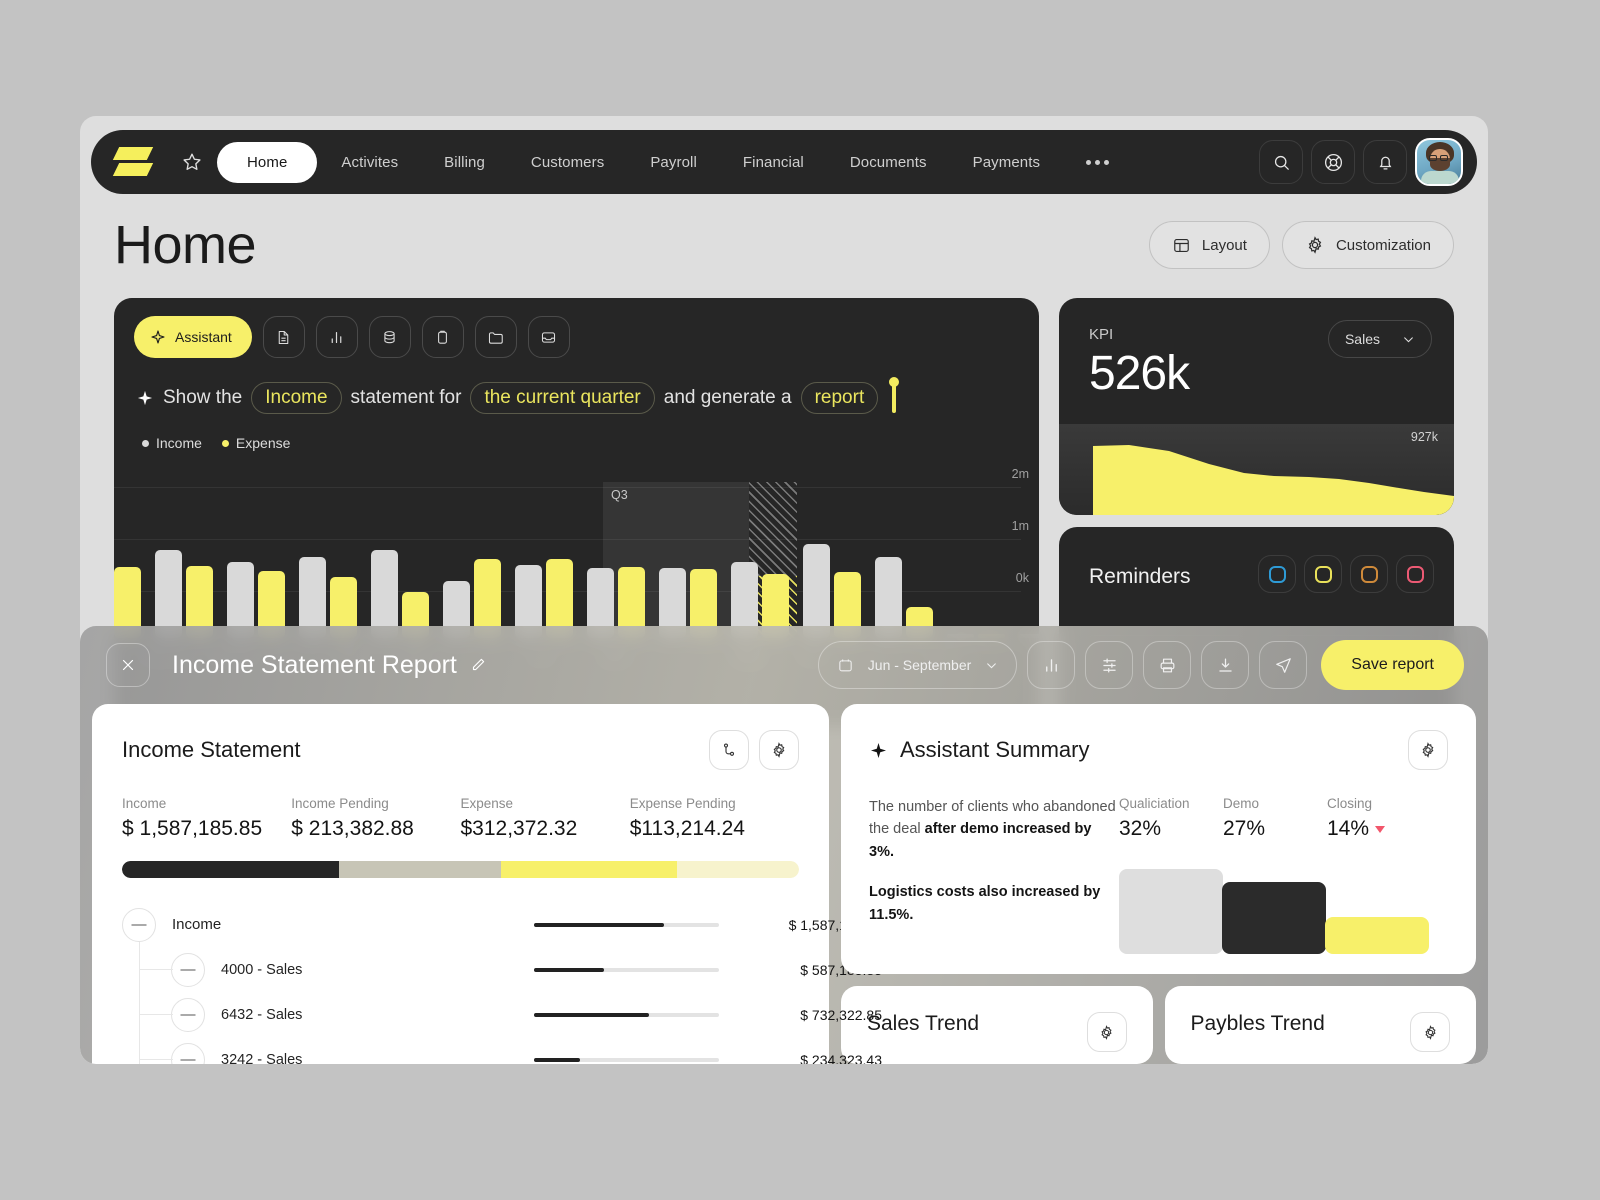  What do you see at coordinates (997, 1025) in the screenshot?
I see `sales-trend-card: Sales Trend` at bounding box center [997, 1025].